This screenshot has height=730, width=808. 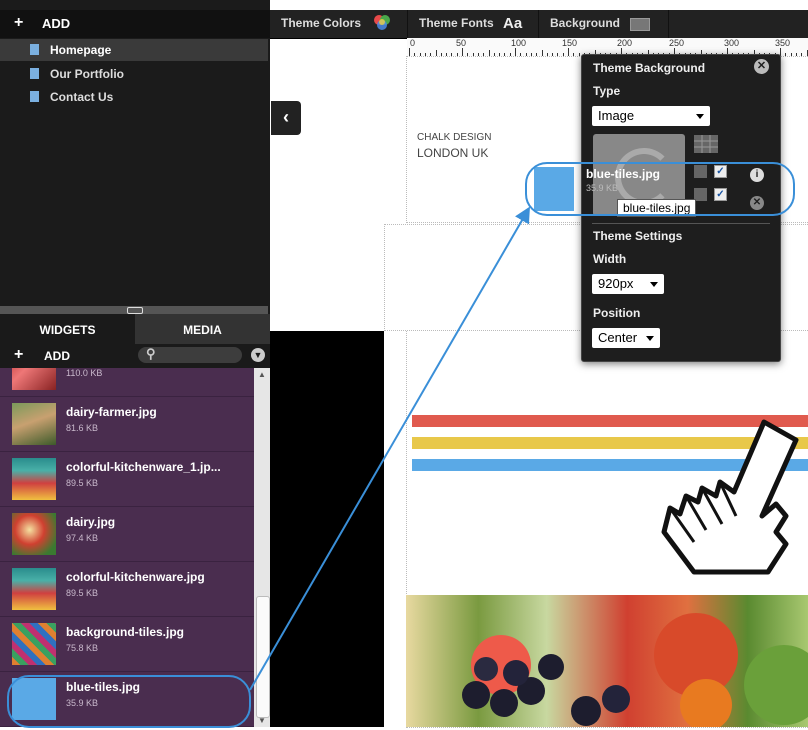 I want to click on scrollbar-thumb, so click(x=263, y=657).